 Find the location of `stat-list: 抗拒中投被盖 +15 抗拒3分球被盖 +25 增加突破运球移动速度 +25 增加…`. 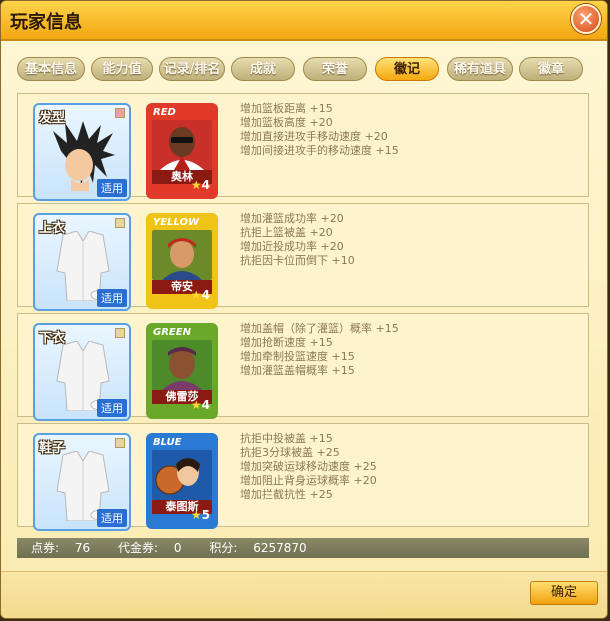

stat-list: 抗拒中投被盖 +15 抗拒3分球被盖 +25 增加突破运球移动速度 +25 增加… is located at coordinates (308, 467).